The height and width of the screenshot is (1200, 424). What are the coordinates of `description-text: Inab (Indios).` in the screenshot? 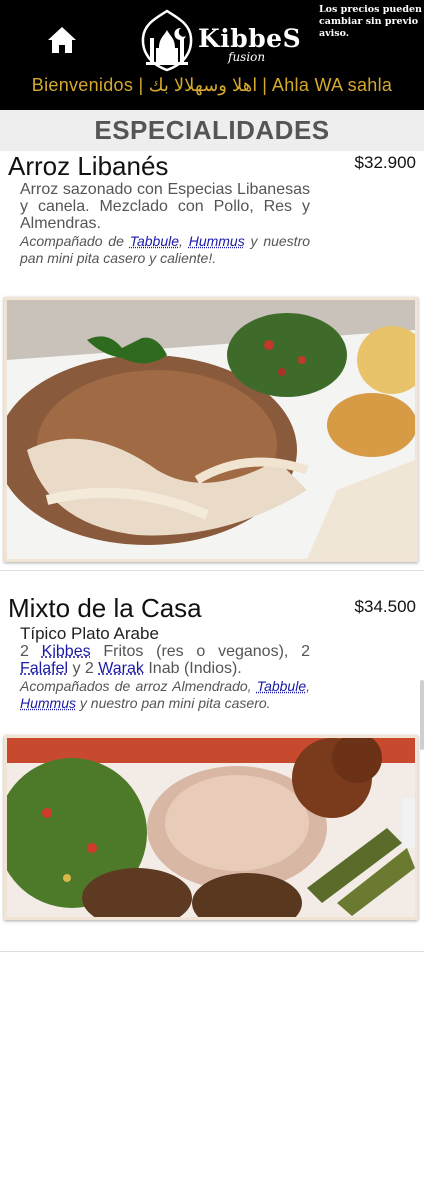 It's located at (192, 668).